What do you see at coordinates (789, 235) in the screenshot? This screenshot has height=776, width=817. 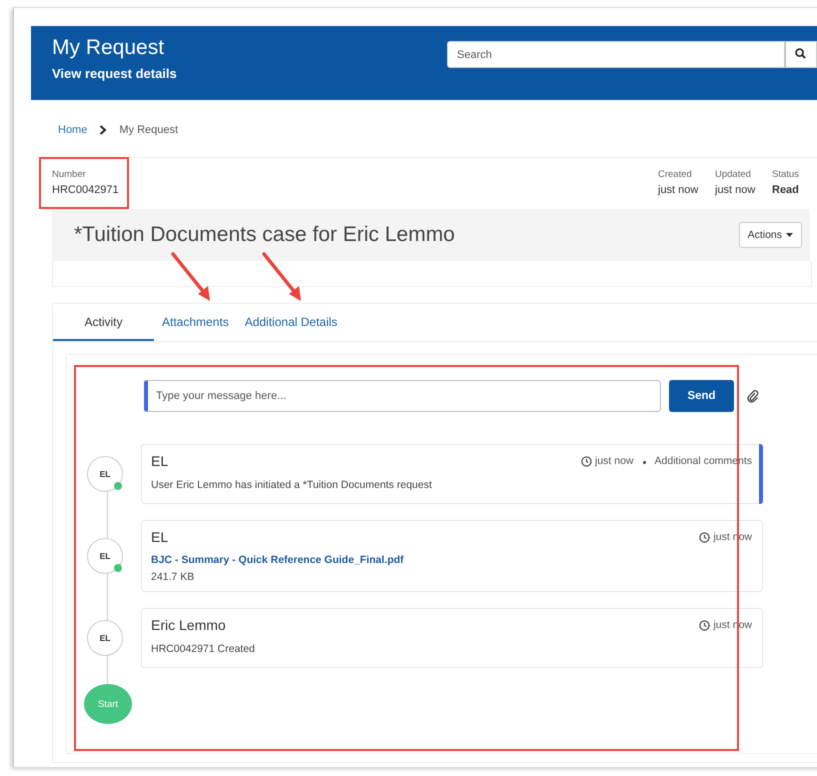 I see `caret-icon` at bounding box center [789, 235].